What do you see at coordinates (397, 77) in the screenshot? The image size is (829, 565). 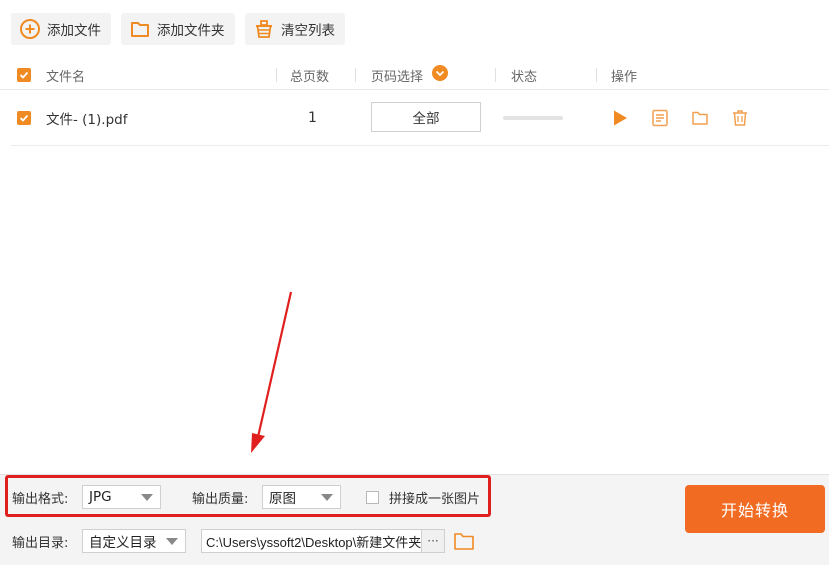 I see `header-page-select-label: 页码选择` at bounding box center [397, 77].